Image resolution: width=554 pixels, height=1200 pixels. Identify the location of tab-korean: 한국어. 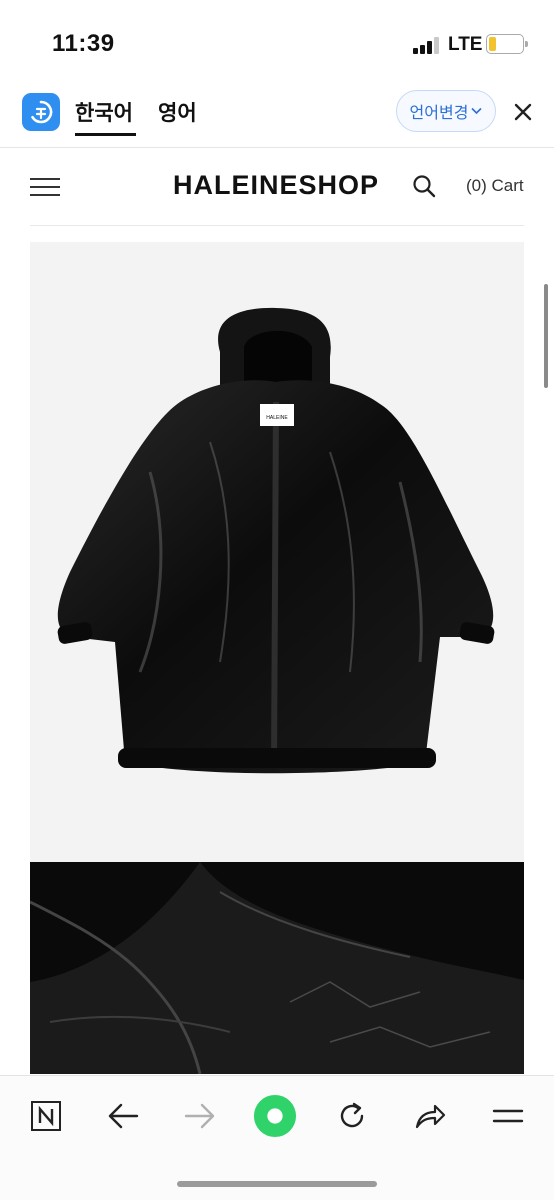
(104, 112).